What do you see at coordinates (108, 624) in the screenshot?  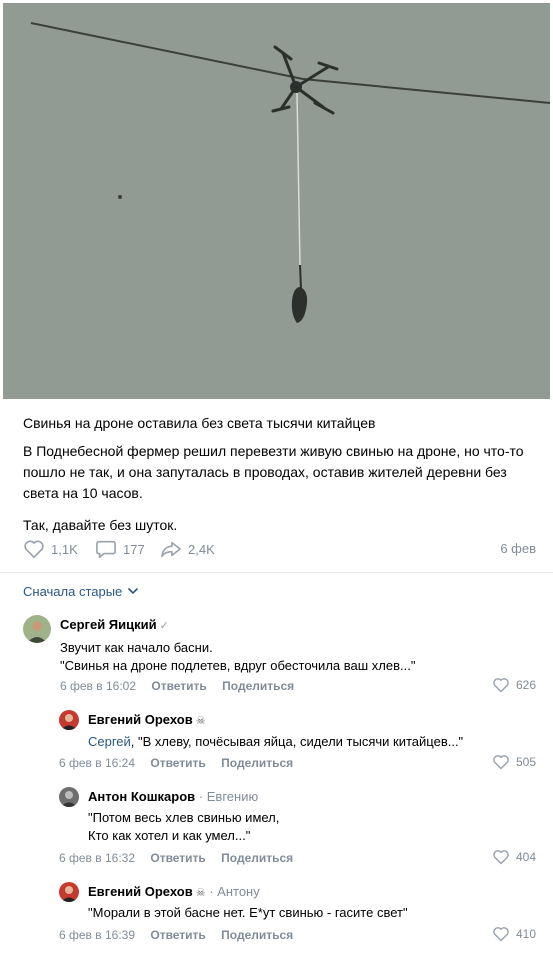 I see `comment-author: Сергей Яицкий` at bounding box center [108, 624].